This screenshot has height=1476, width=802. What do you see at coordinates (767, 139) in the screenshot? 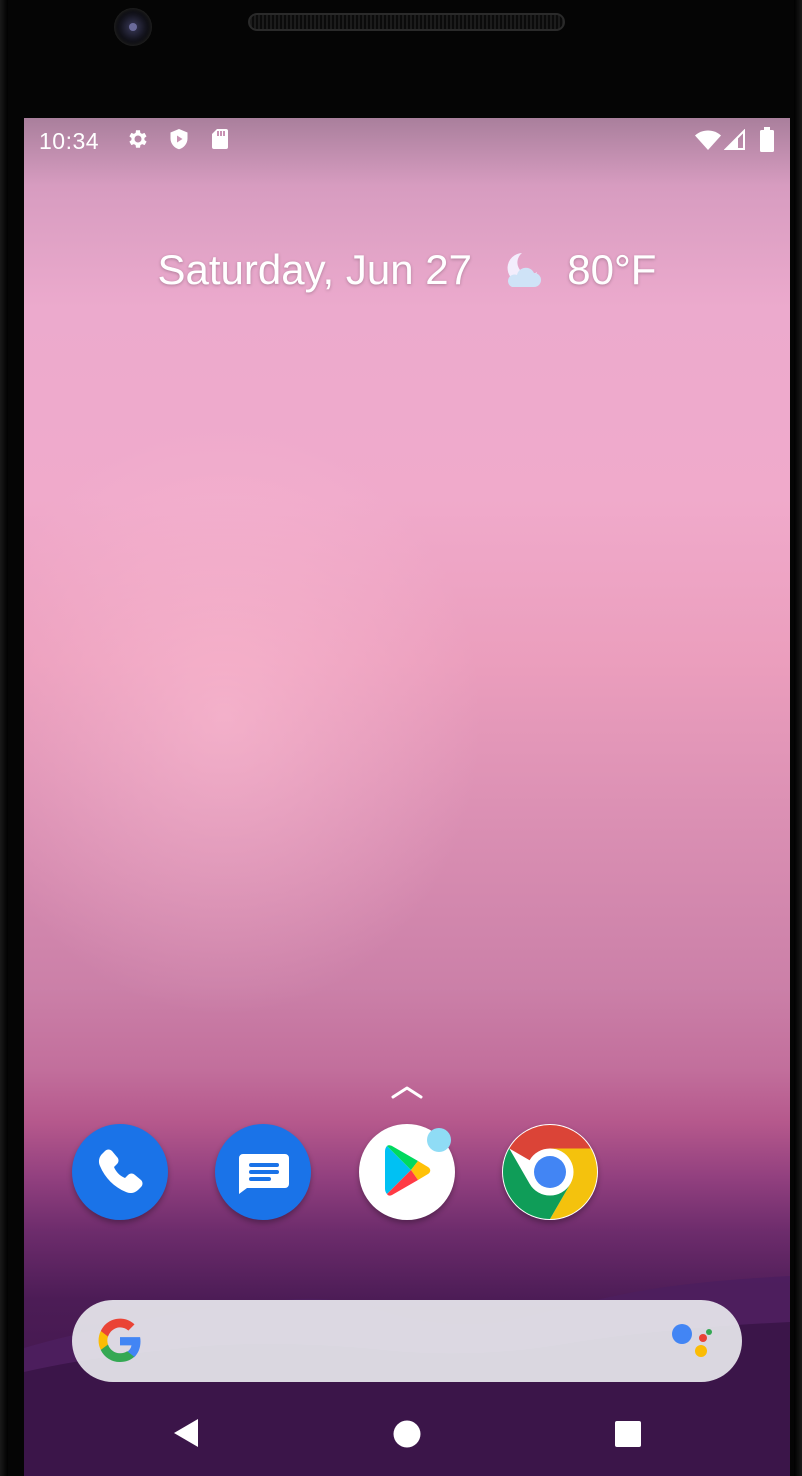
I see `battery-icon` at bounding box center [767, 139].